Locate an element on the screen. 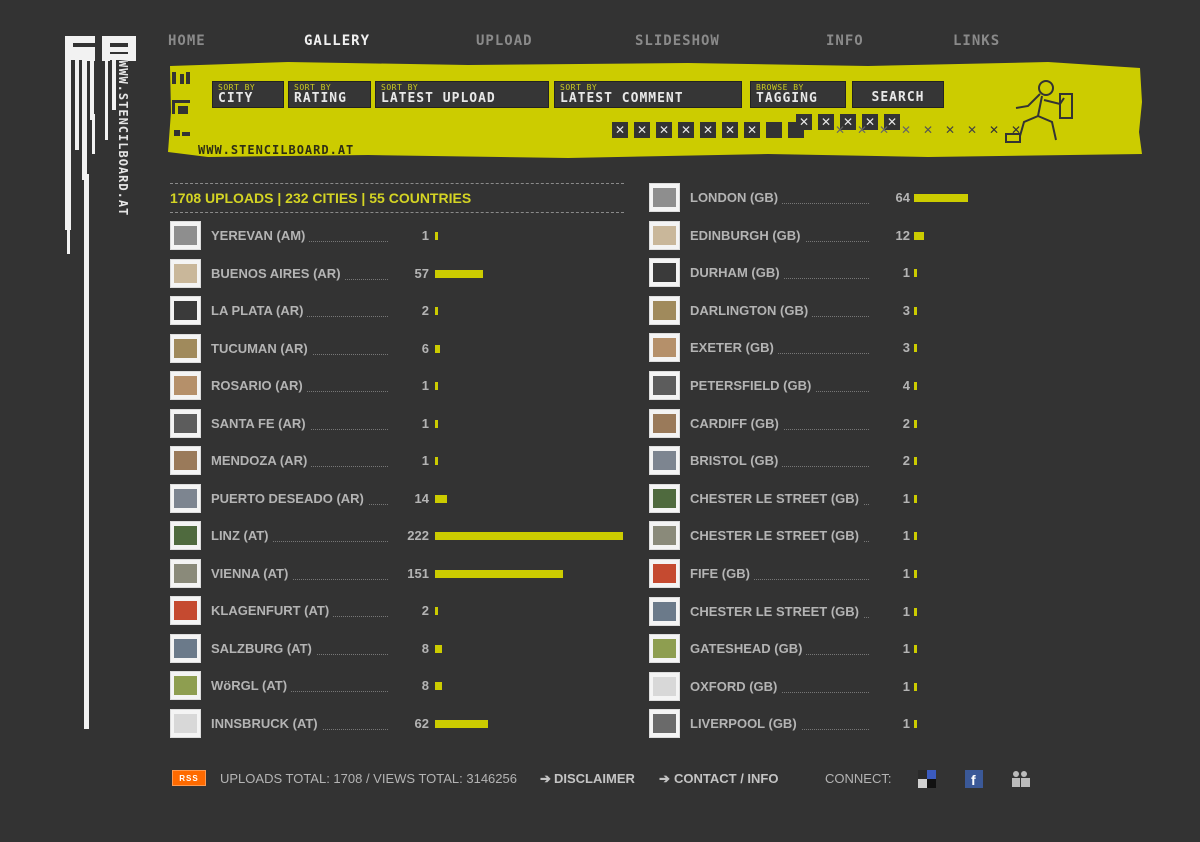 The width and height of the screenshot is (1200, 842). sort-by-latest-upload-button: SORT BY LATEST UPLOAD is located at coordinates (462, 94).